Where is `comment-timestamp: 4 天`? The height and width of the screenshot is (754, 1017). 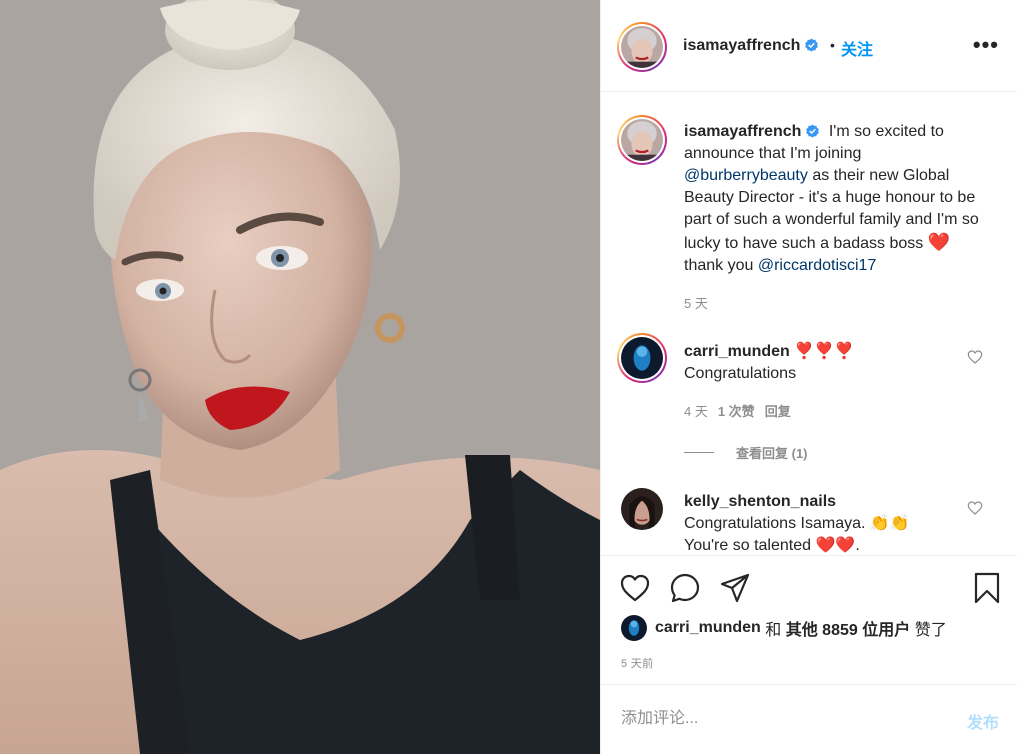
comment-timestamp: 4 天 is located at coordinates (696, 411).